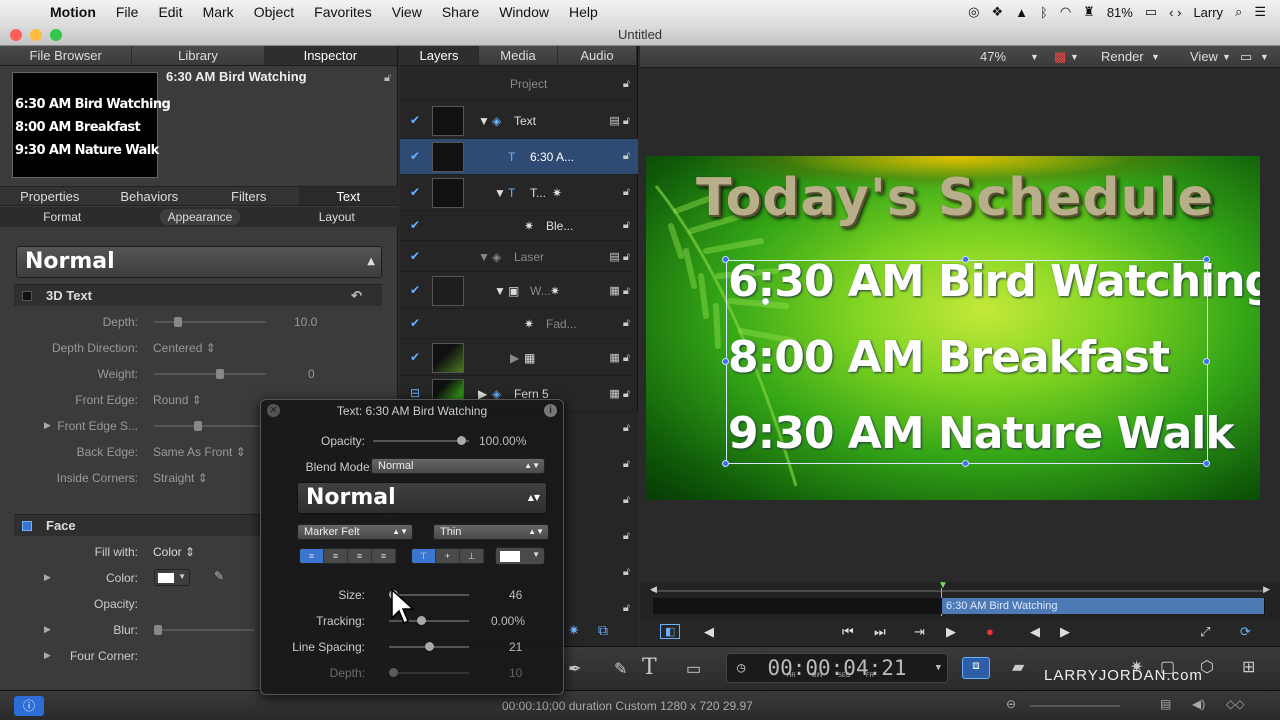 The image size is (1280, 720). What do you see at coordinates (670, 631) in the screenshot?
I see `inspector-toggle-icon: ◧` at bounding box center [670, 631].